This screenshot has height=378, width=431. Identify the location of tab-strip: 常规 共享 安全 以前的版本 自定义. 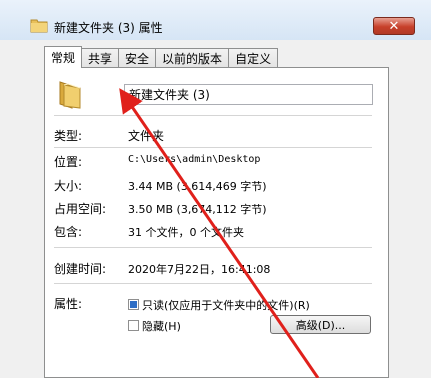
(161, 57).